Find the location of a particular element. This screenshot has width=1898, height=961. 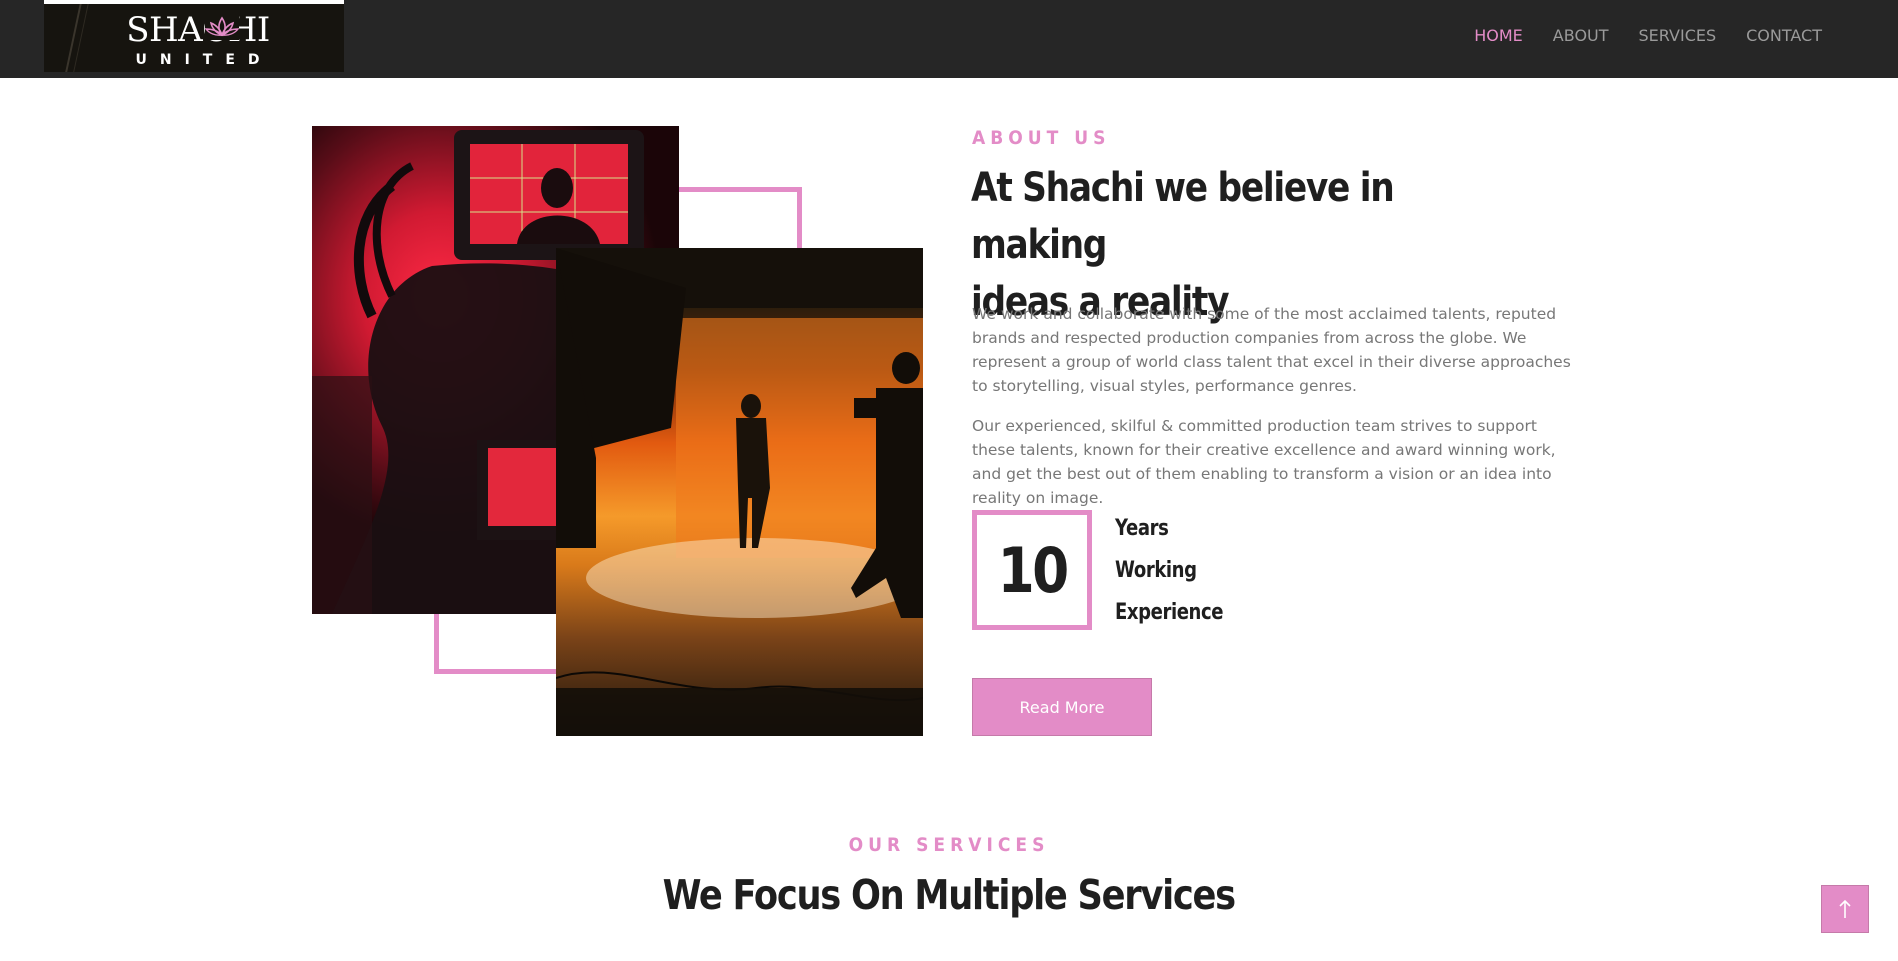

about-image-studio is located at coordinates (739, 492).